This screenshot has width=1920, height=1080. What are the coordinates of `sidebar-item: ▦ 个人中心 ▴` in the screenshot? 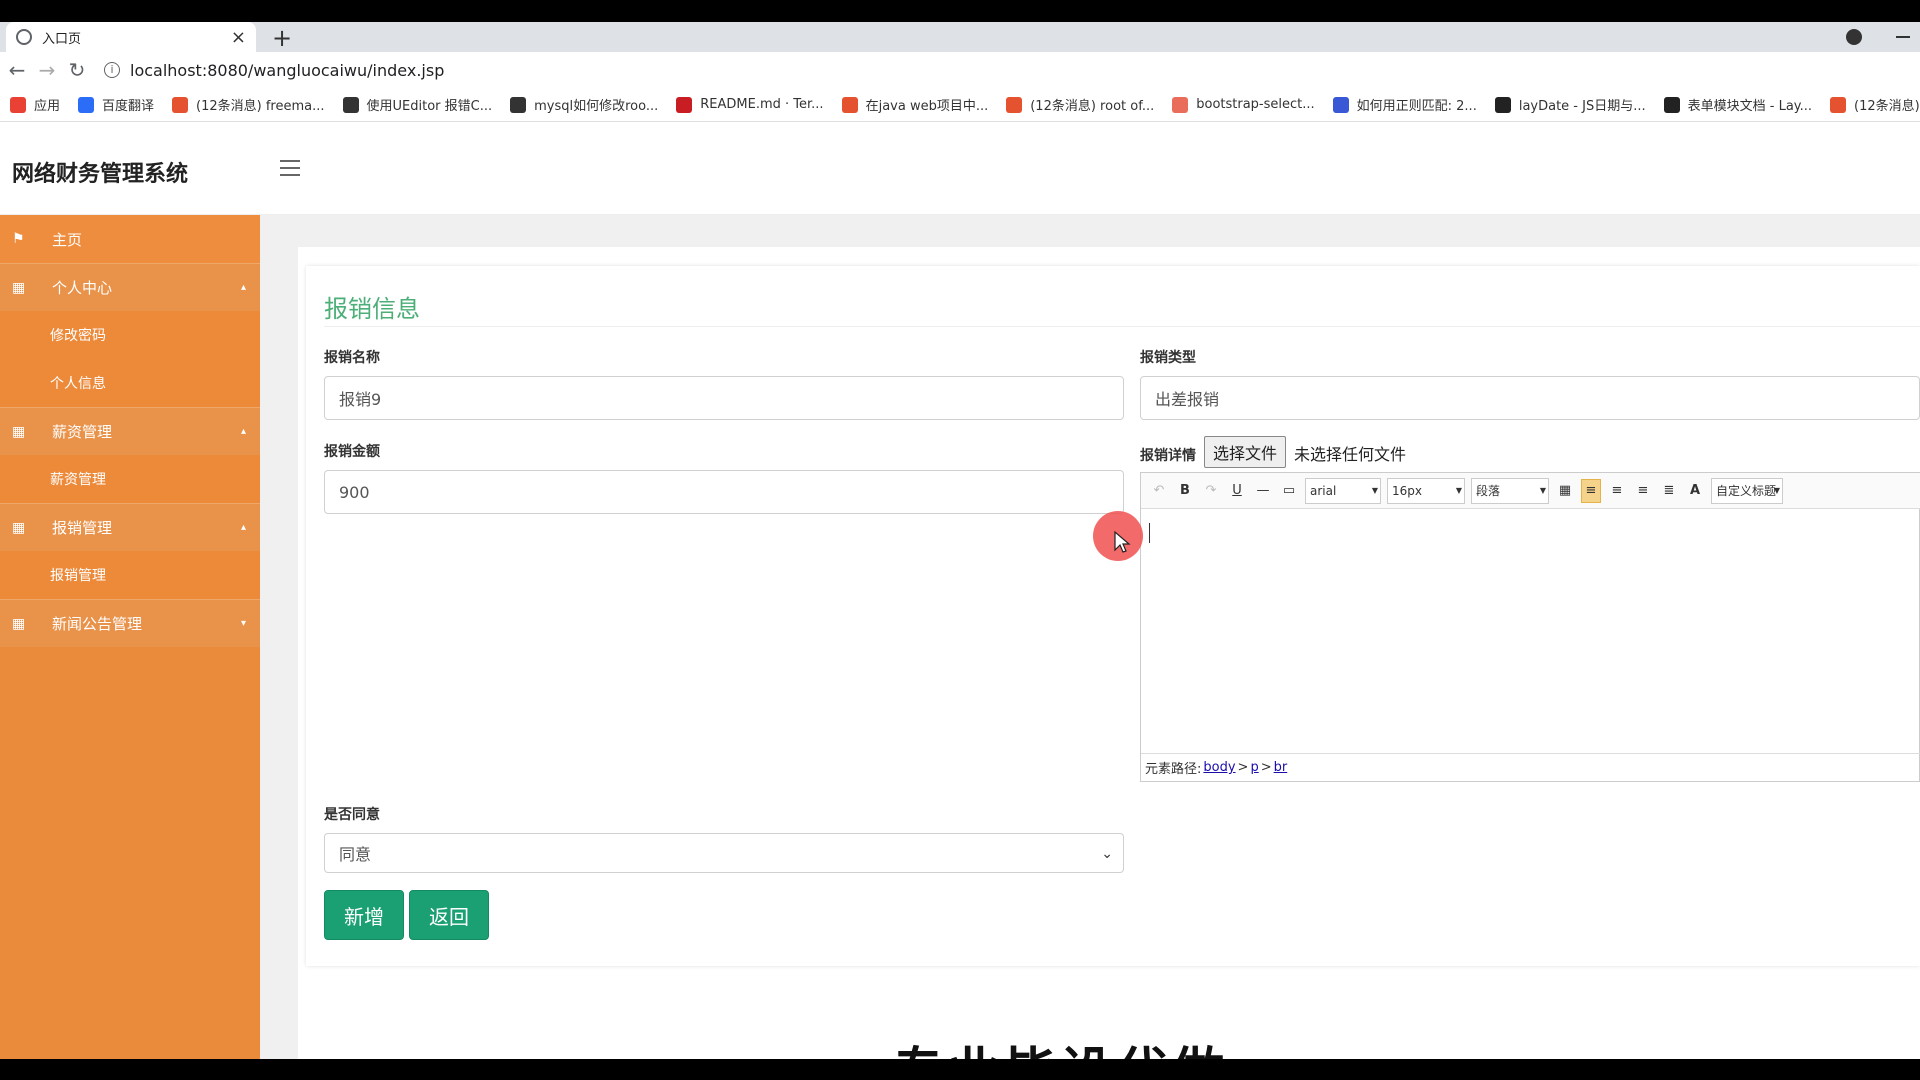 It's located at (130, 287).